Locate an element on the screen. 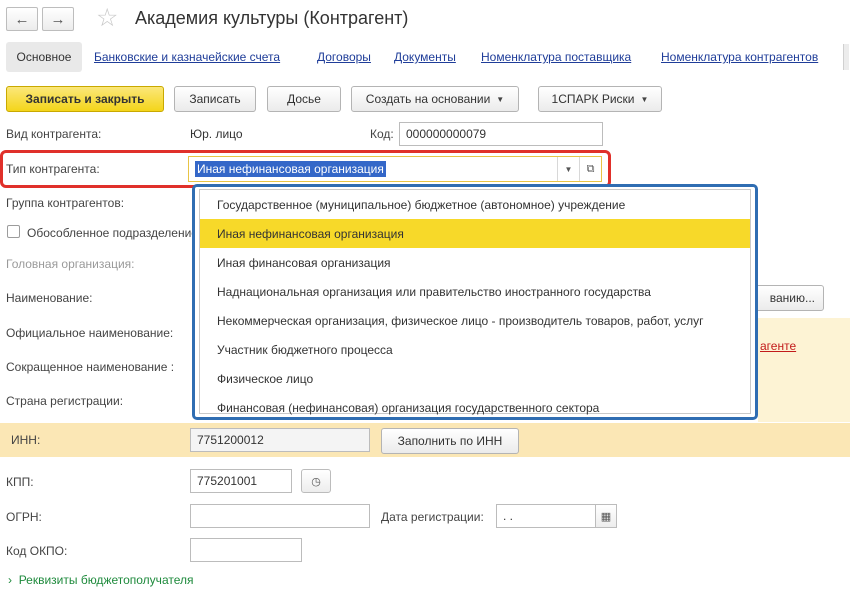 The height and width of the screenshot is (594, 850). dropdown-icon: ▼ is located at coordinates (568, 169).